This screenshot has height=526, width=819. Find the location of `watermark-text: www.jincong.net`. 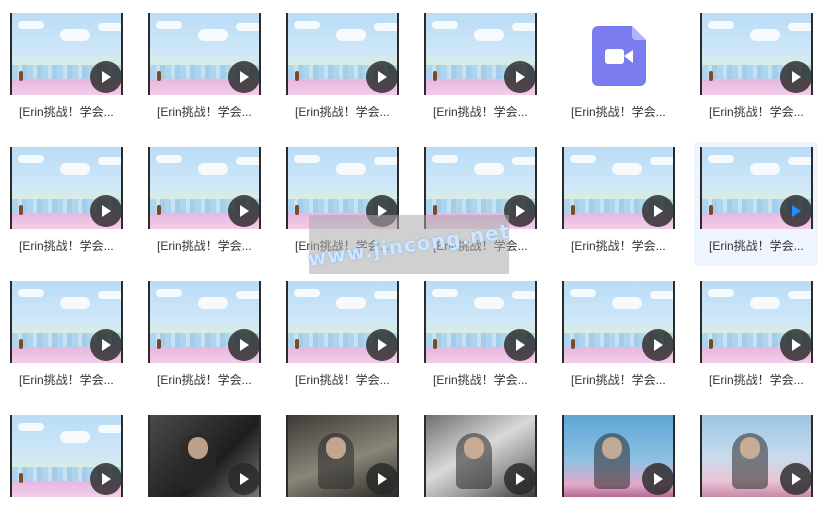

watermark-text: www.jincong.net is located at coordinates (409, 244).